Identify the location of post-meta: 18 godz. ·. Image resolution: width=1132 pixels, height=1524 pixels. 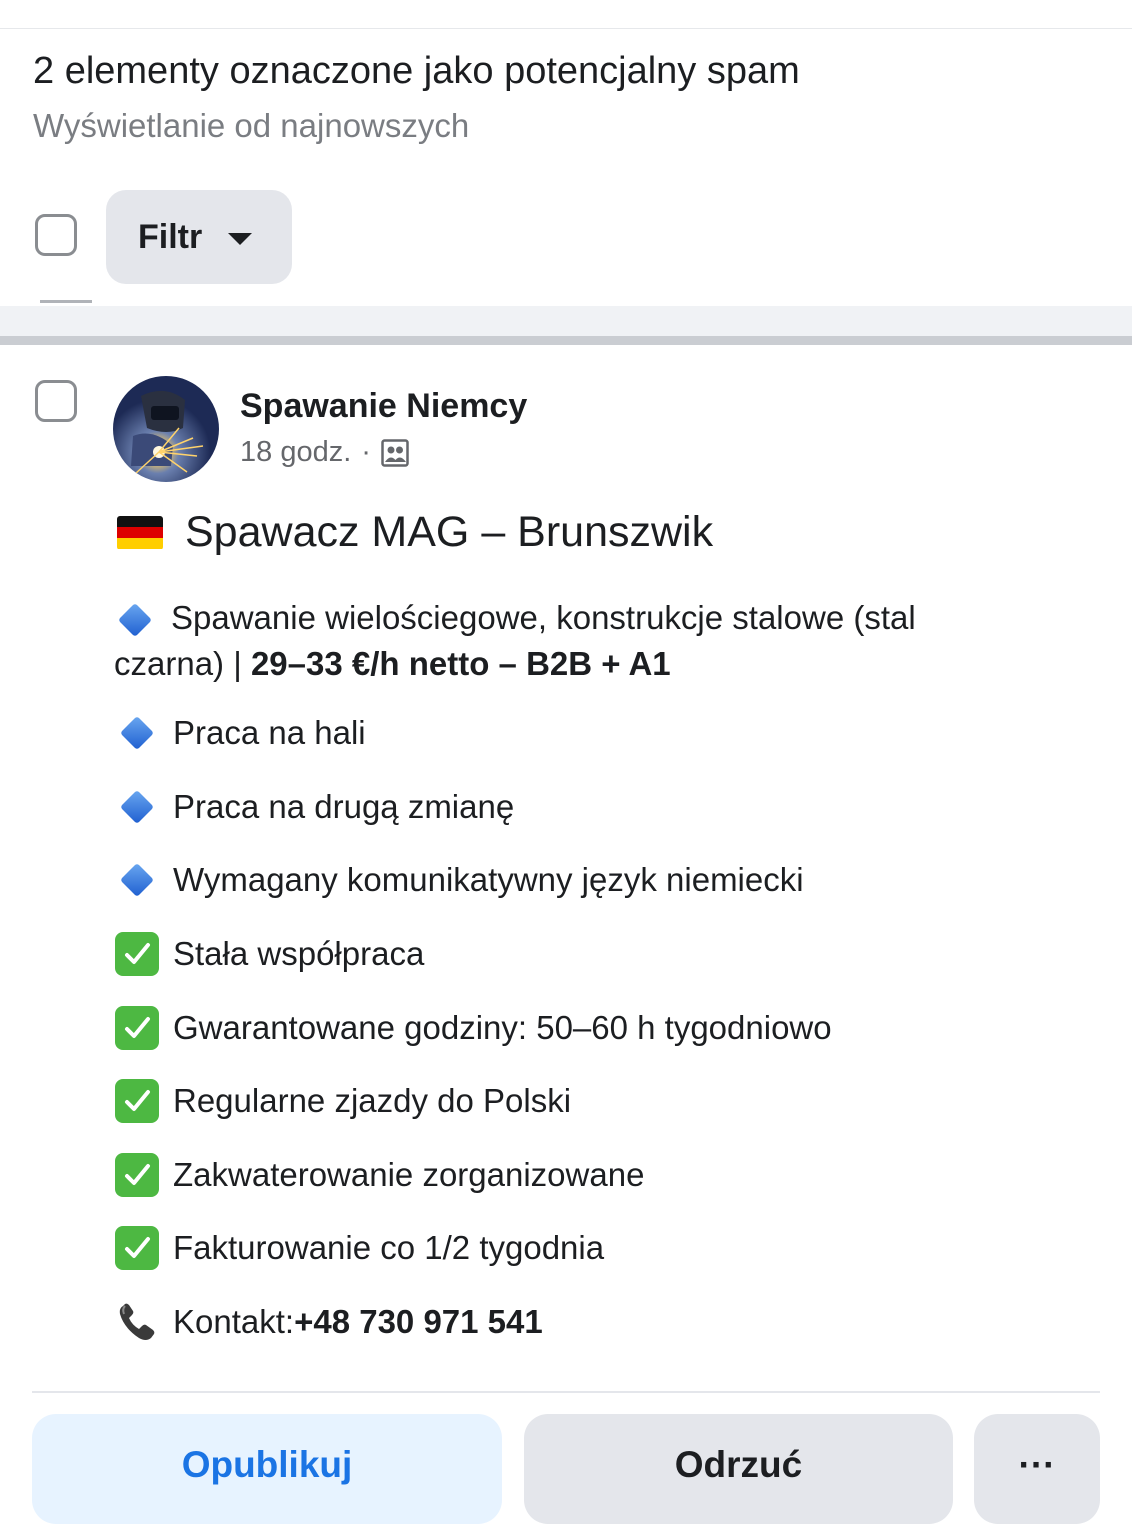
(324, 452).